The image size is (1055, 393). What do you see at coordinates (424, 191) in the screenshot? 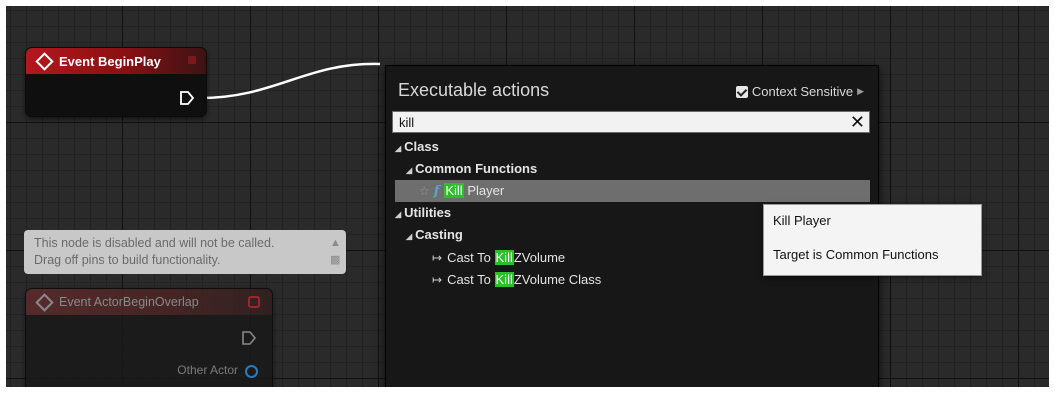
I see `favorite-star-icon: ☆` at bounding box center [424, 191].